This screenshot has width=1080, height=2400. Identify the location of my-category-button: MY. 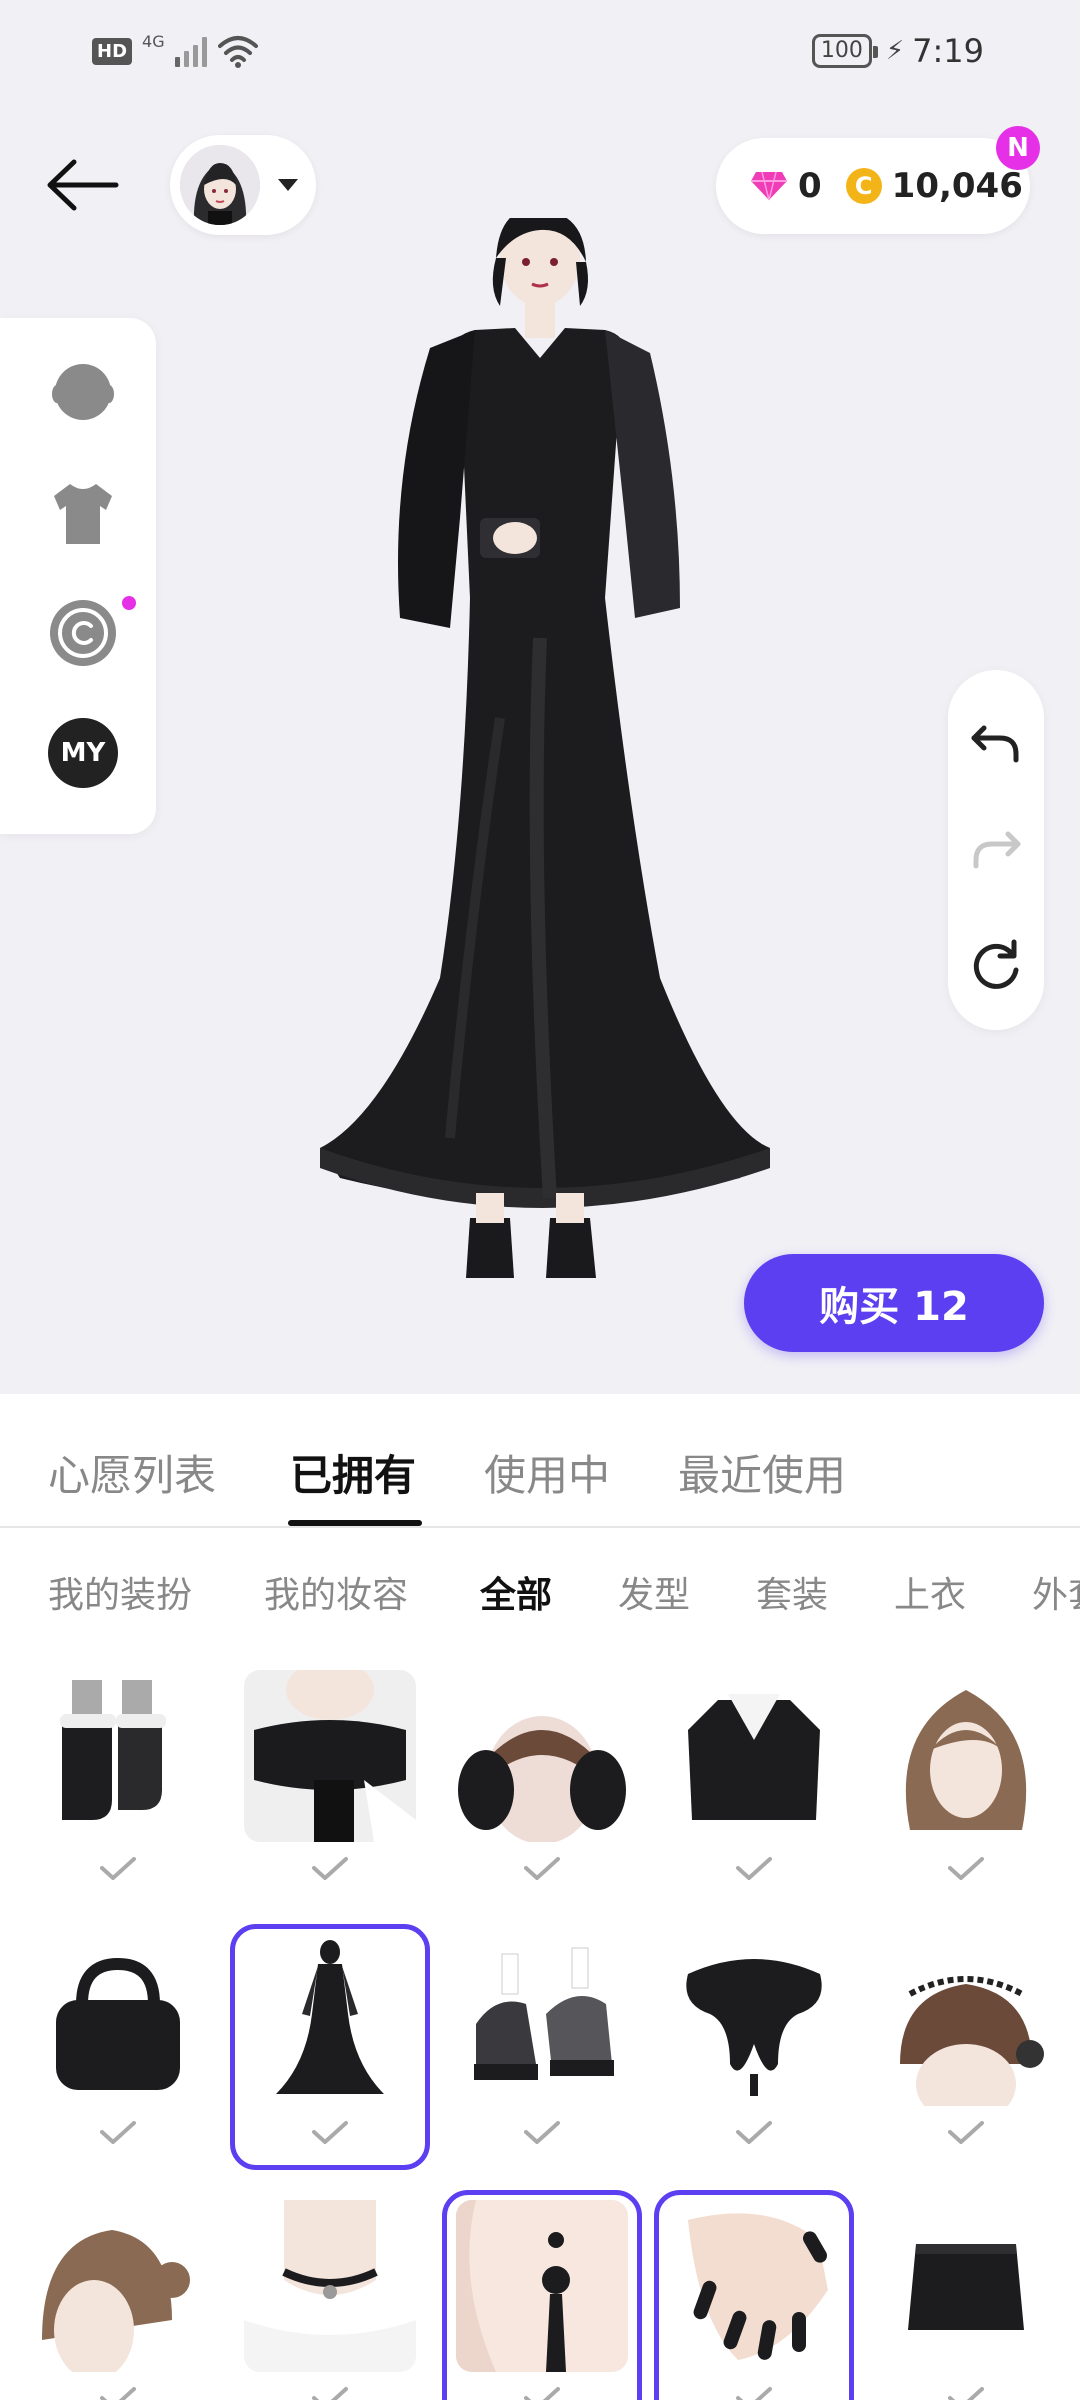
(83, 753).